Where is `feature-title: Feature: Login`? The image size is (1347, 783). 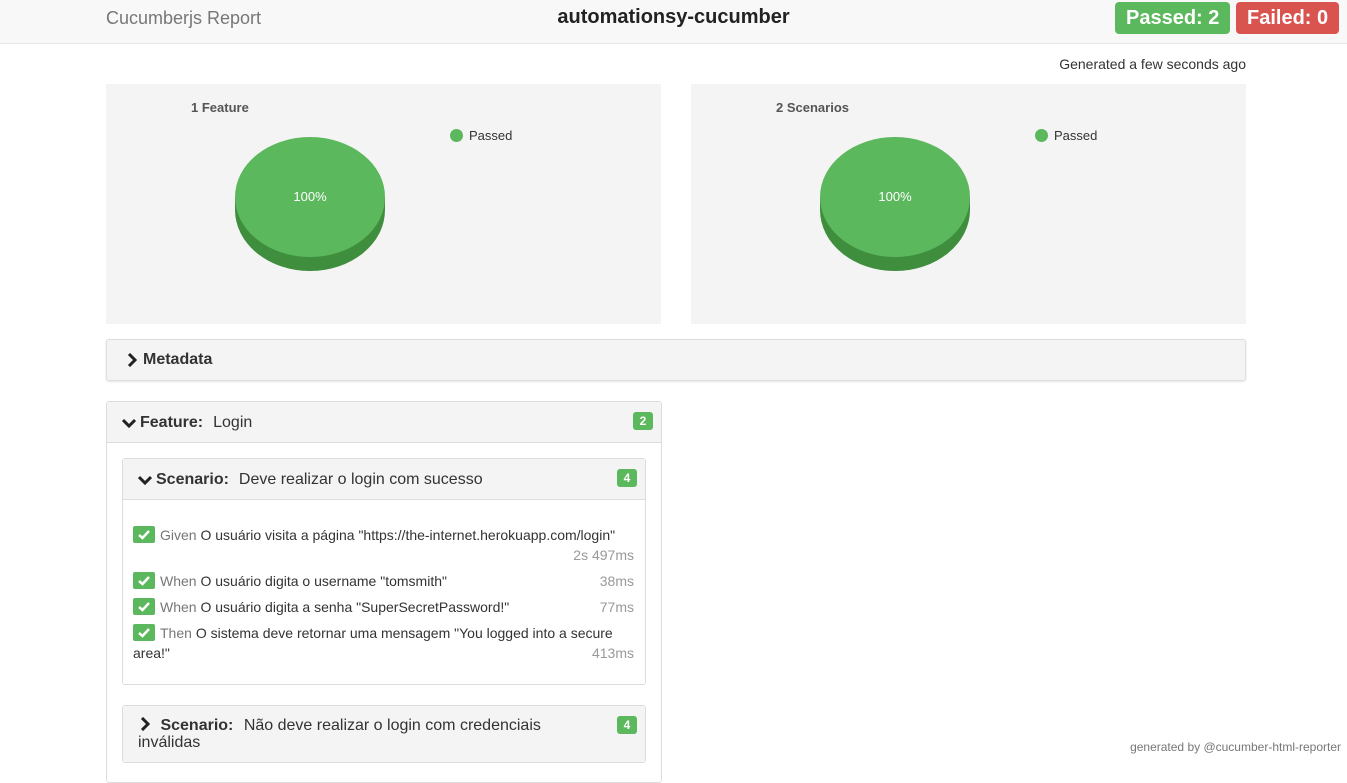 feature-title: Feature: Login is located at coordinates (187, 423).